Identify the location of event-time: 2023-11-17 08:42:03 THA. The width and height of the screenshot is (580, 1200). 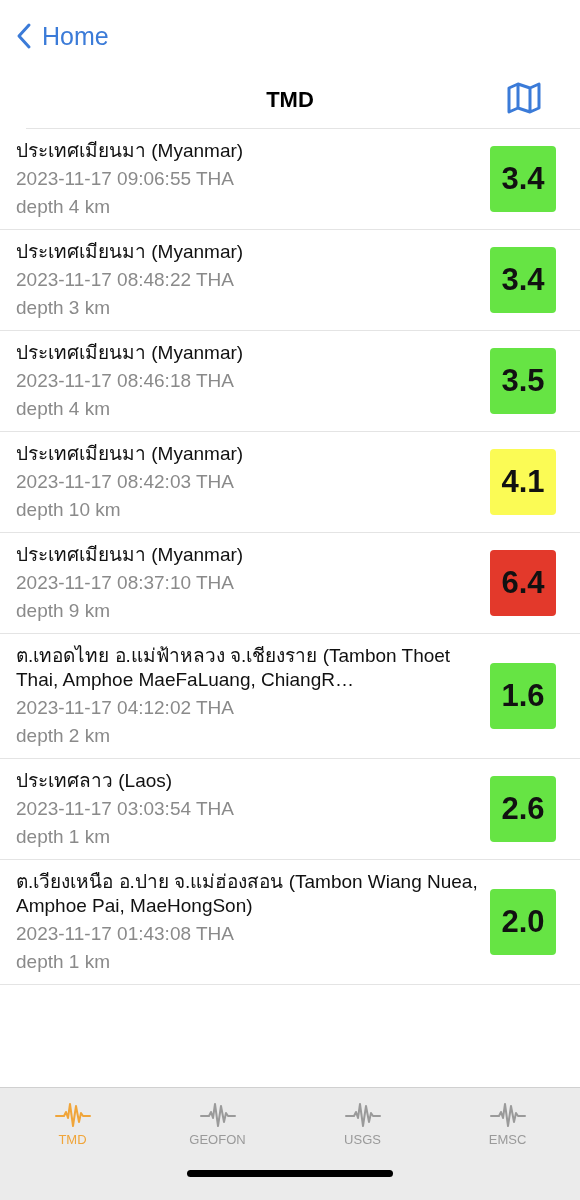
(125, 482).